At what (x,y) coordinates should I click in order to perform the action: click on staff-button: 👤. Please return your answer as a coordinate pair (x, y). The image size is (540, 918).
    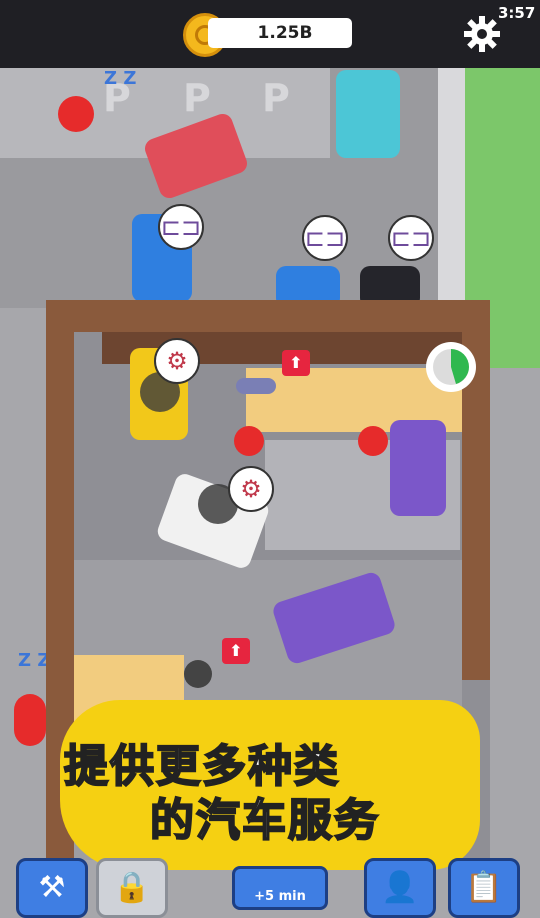
    Looking at the image, I should click on (400, 888).